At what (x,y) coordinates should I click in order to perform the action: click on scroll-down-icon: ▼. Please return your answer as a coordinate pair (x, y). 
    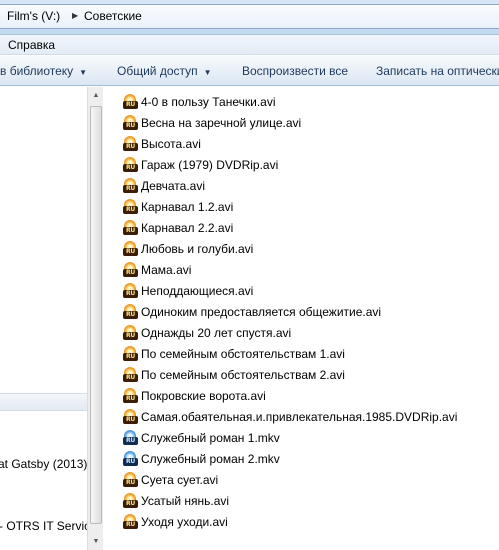
    Looking at the image, I should click on (96, 541).